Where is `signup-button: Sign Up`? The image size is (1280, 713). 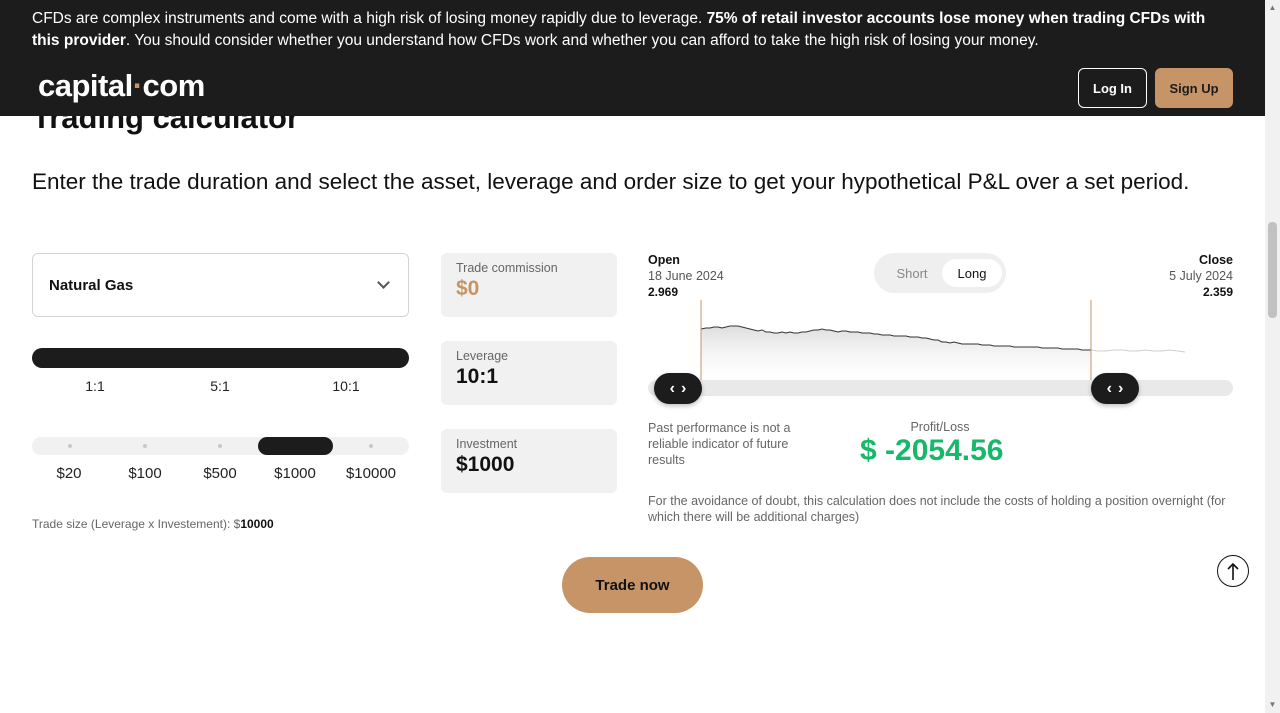
signup-button: Sign Up is located at coordinates (1194, 88).